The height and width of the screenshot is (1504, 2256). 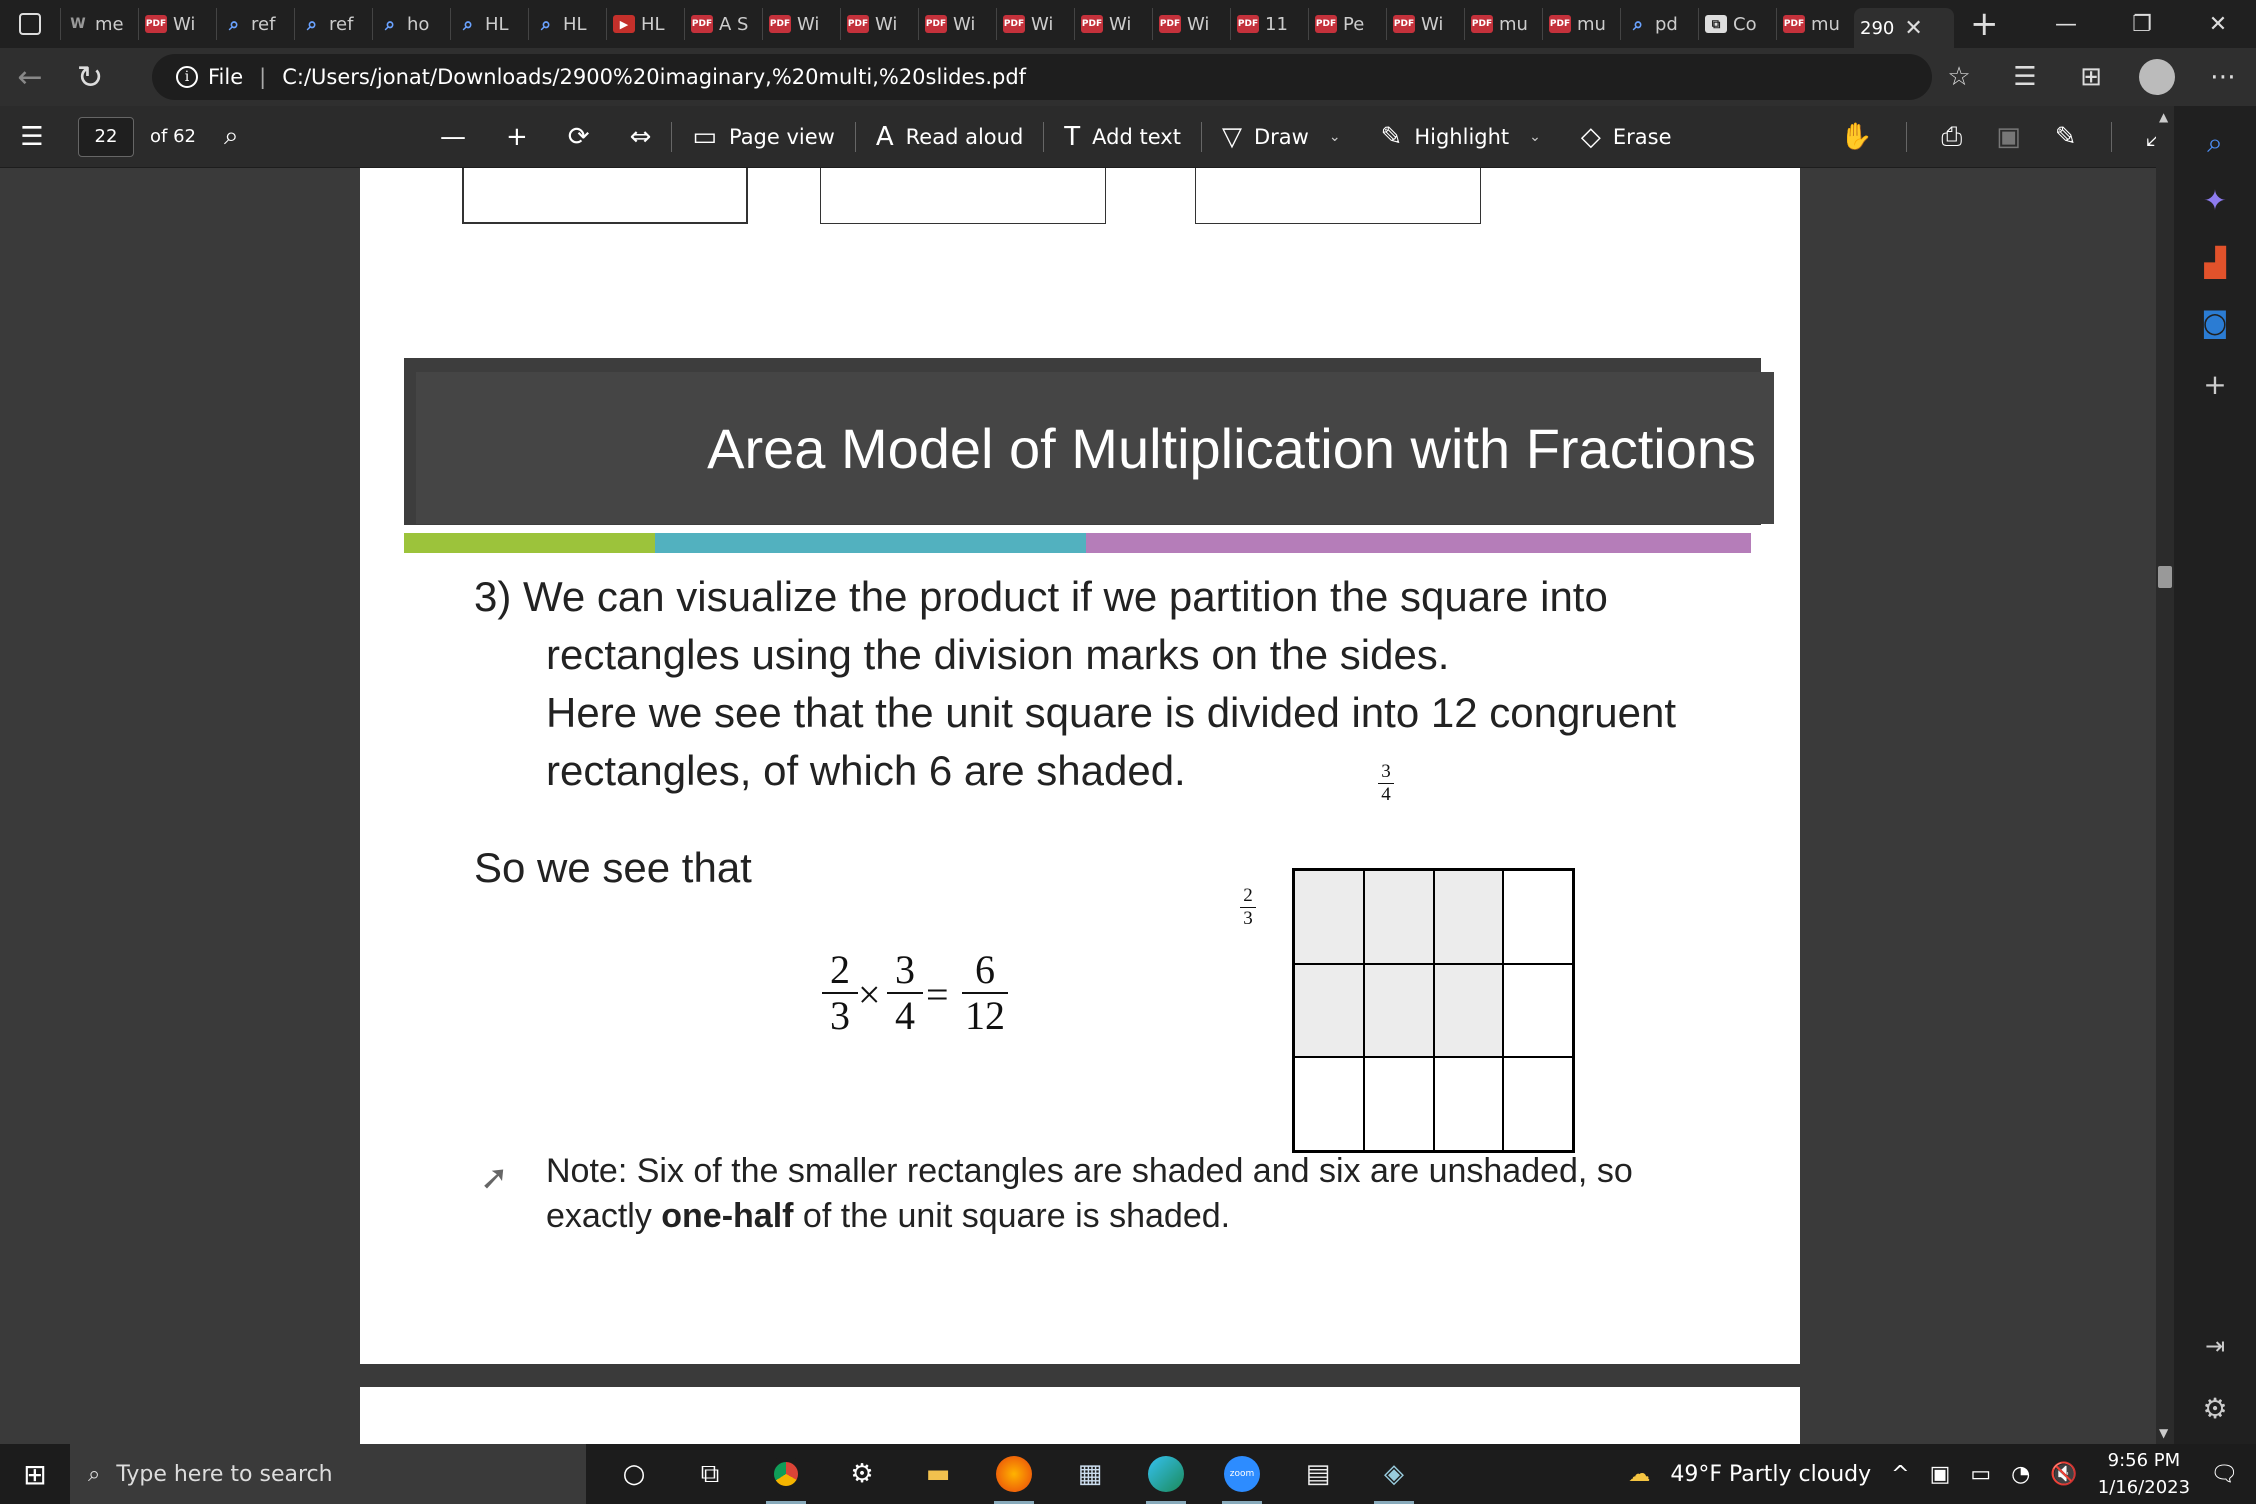 I want to click on tab-close-icon: ✕, so click(x=1913, y=28).